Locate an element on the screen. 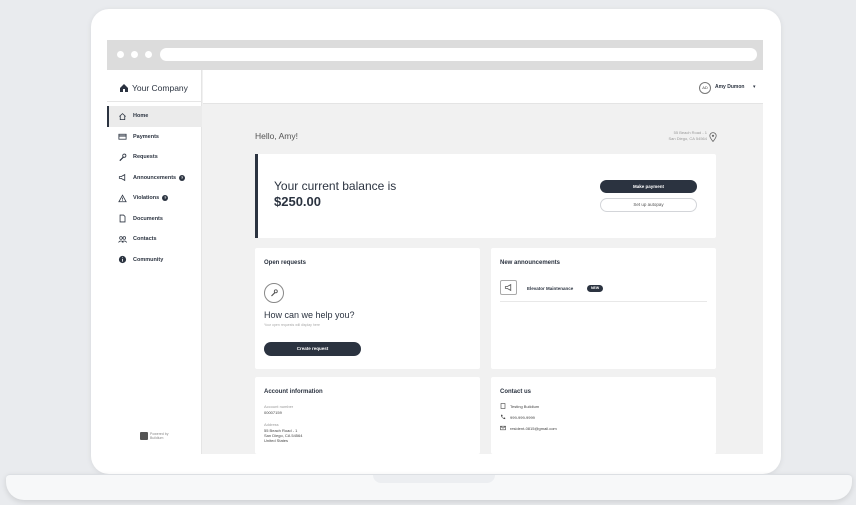 The width and height of the screenshot is (856, 505). help-subtext: Your open requests will display here is located at coordinates (292, 325).